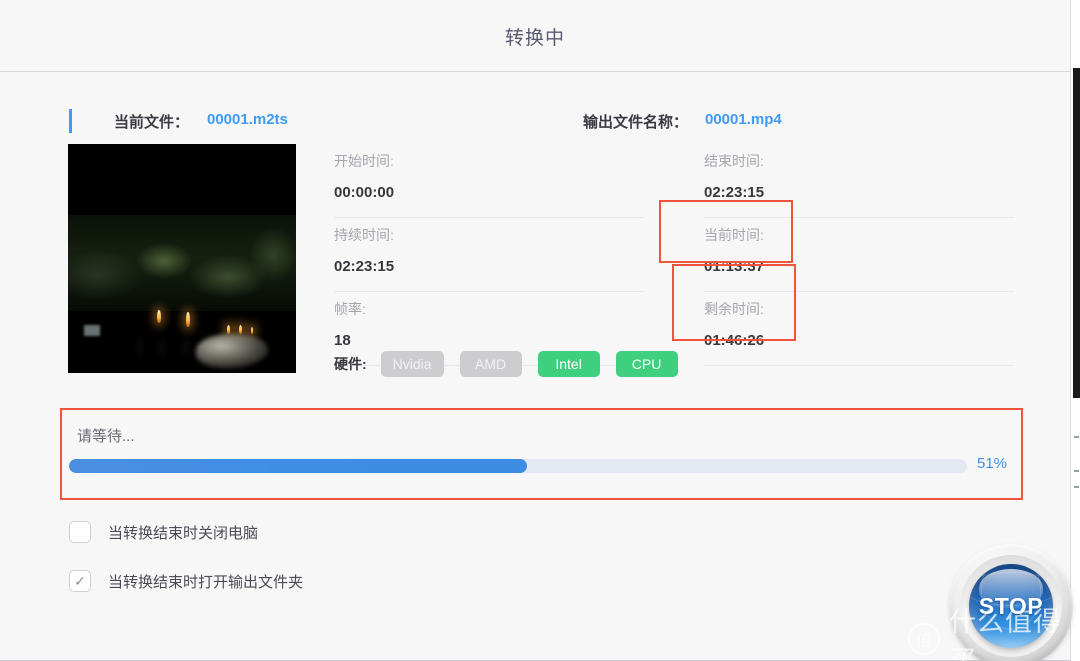 The width and height of the screenshot is (1080, 661). I want to click on stop-button: STOP, so click(1011, 602).